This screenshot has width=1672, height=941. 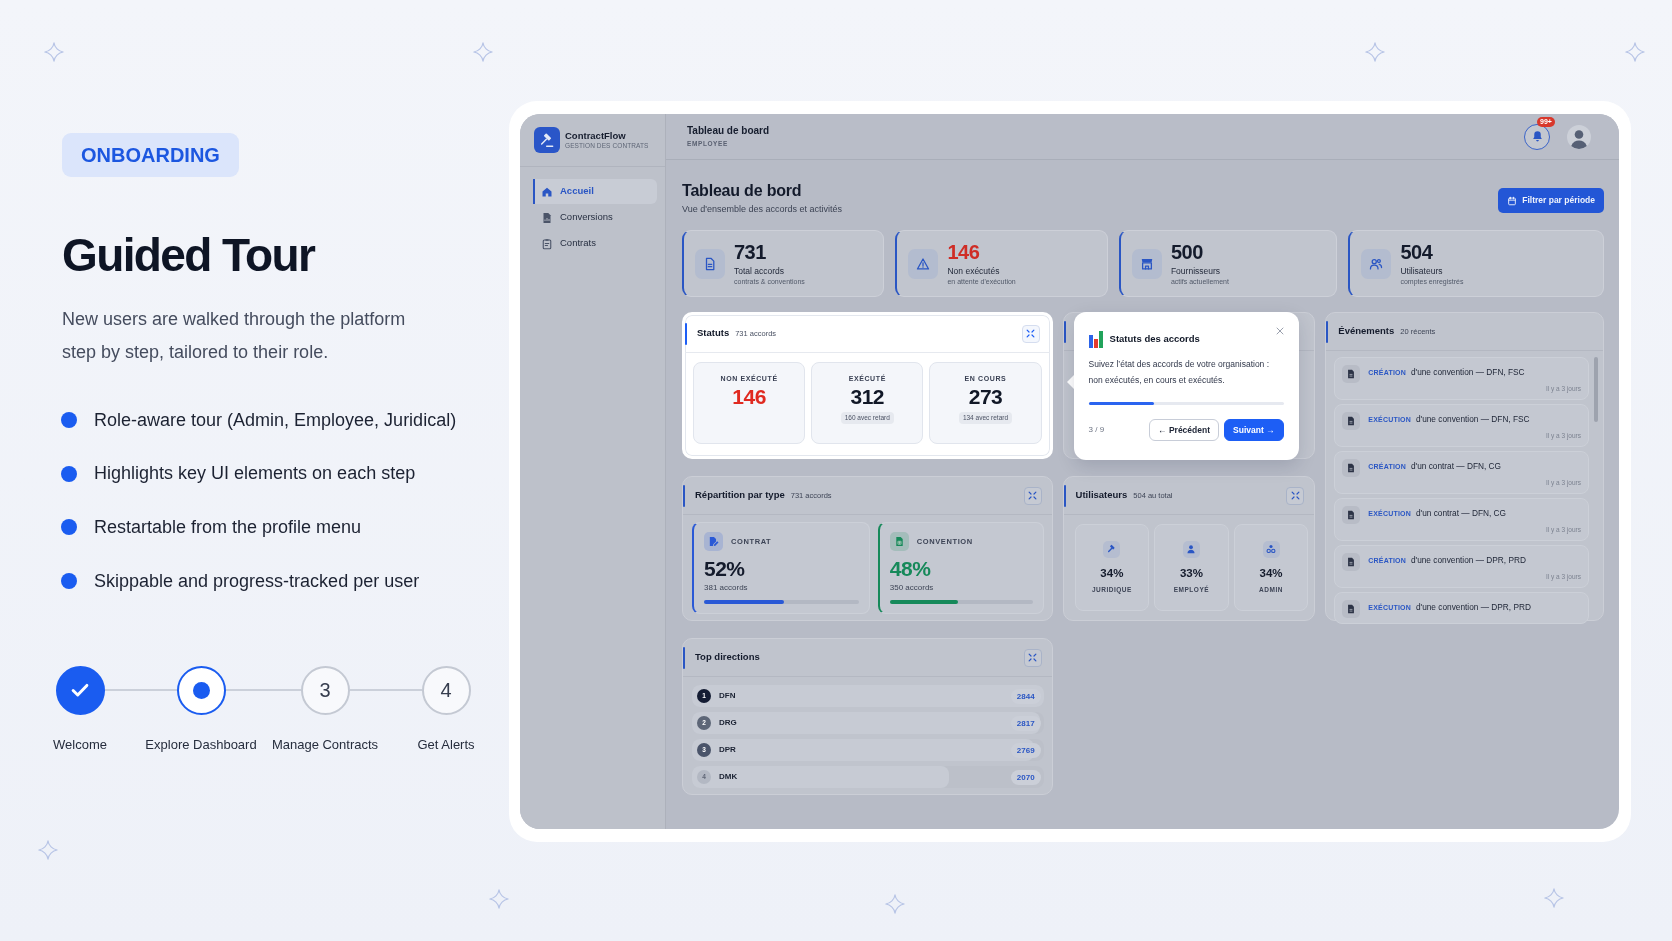 What do you see at coordinates (1191, 549) in the screenshot?
I see `user-icon` at bounding box center [1191, 549].